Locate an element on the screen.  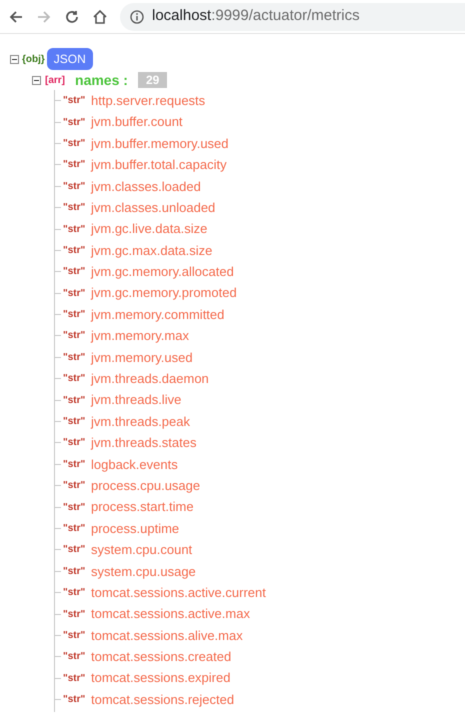
value-text: jvm.memory.max is located at coordinates (140, 336).